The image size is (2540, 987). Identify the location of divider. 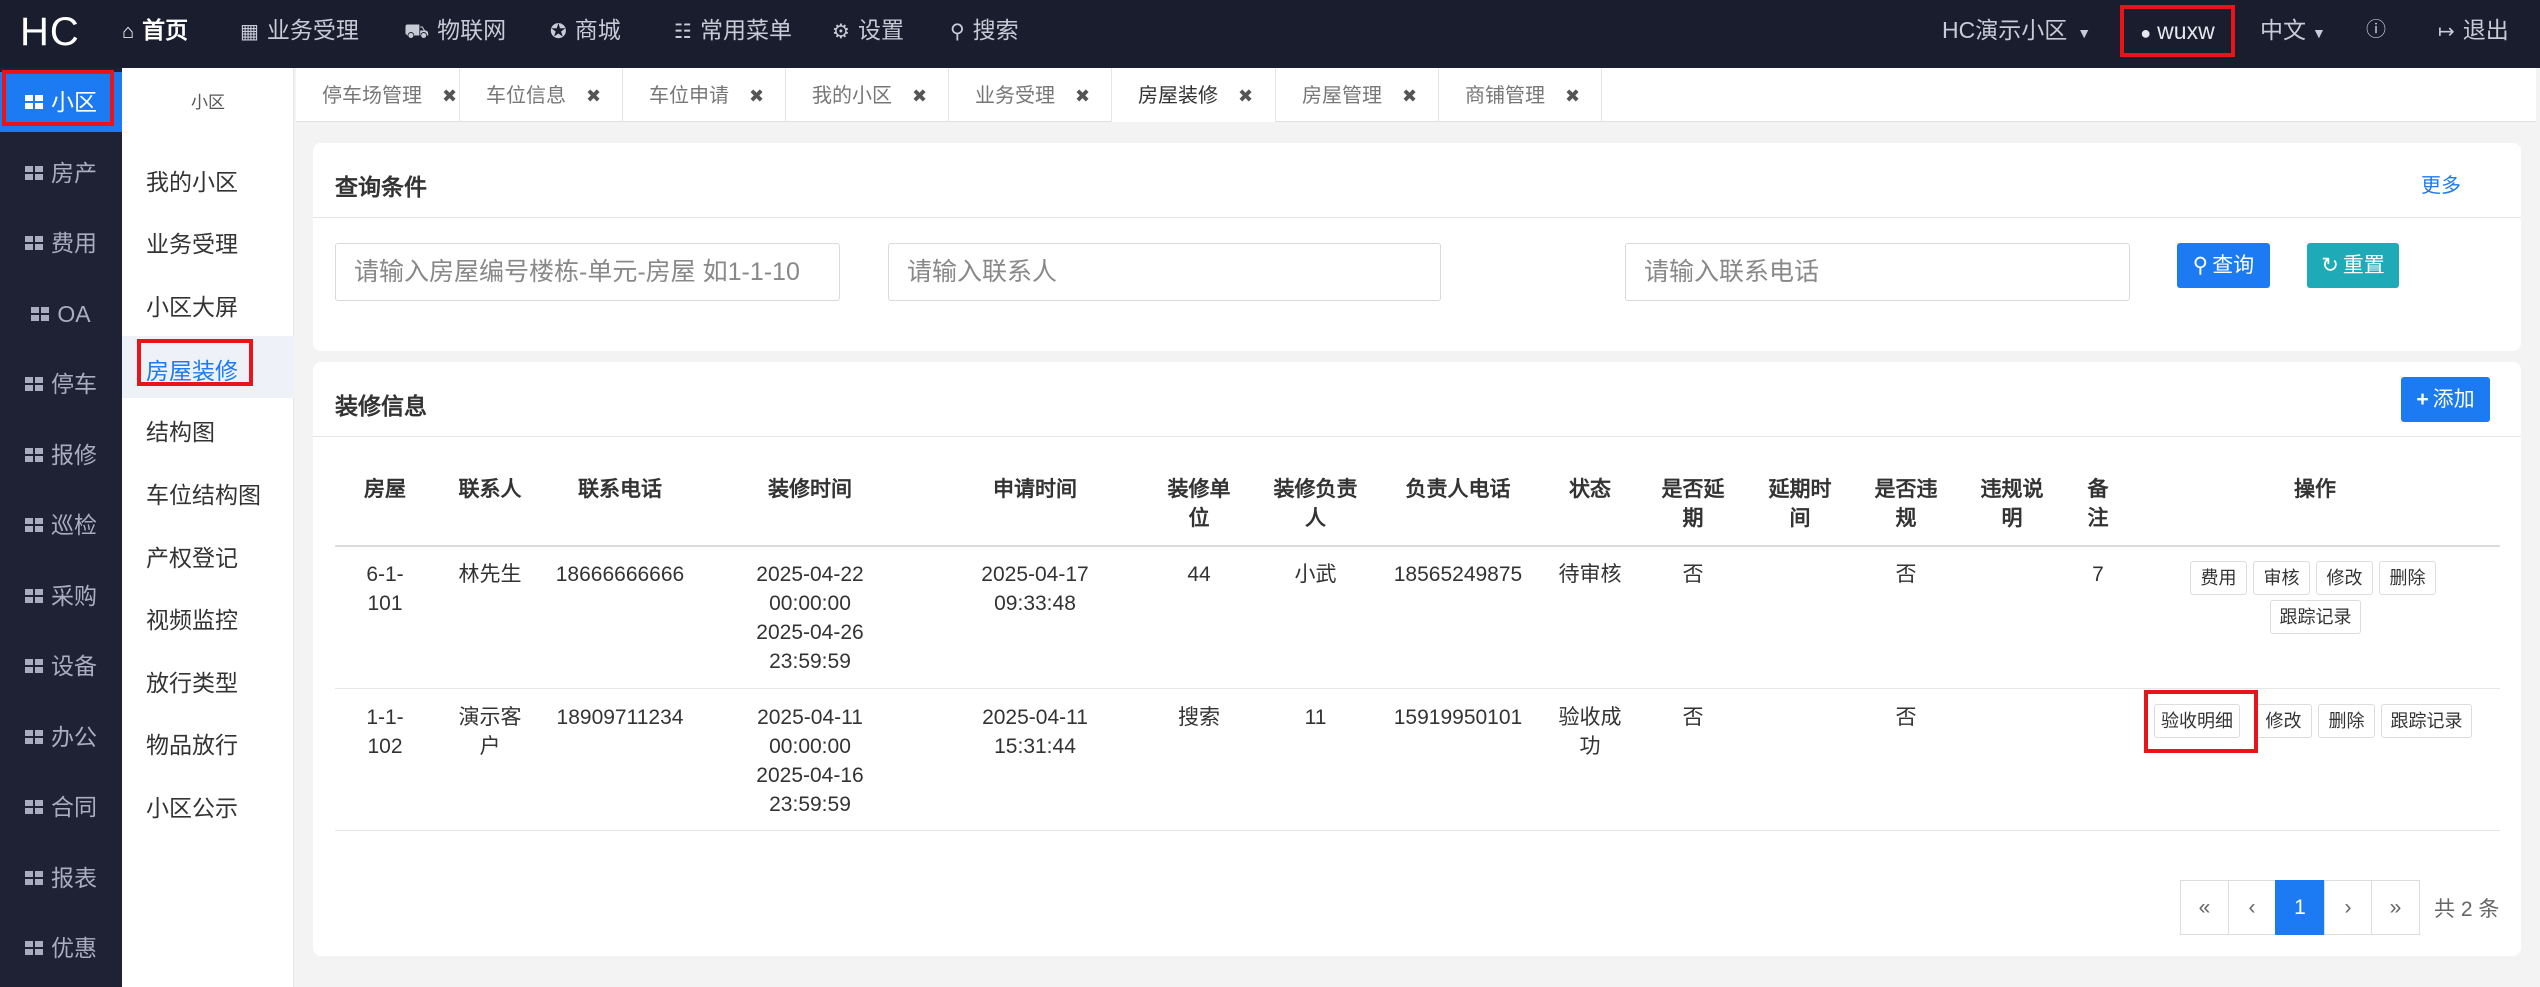
(1417, 217).